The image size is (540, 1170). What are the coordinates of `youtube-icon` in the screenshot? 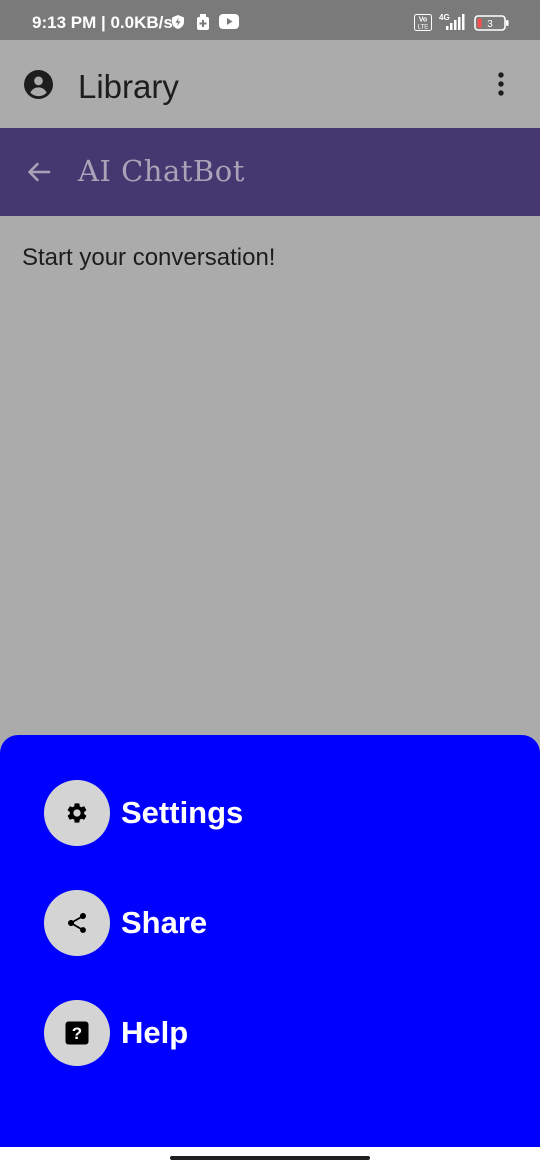 It's located at (229, 24).